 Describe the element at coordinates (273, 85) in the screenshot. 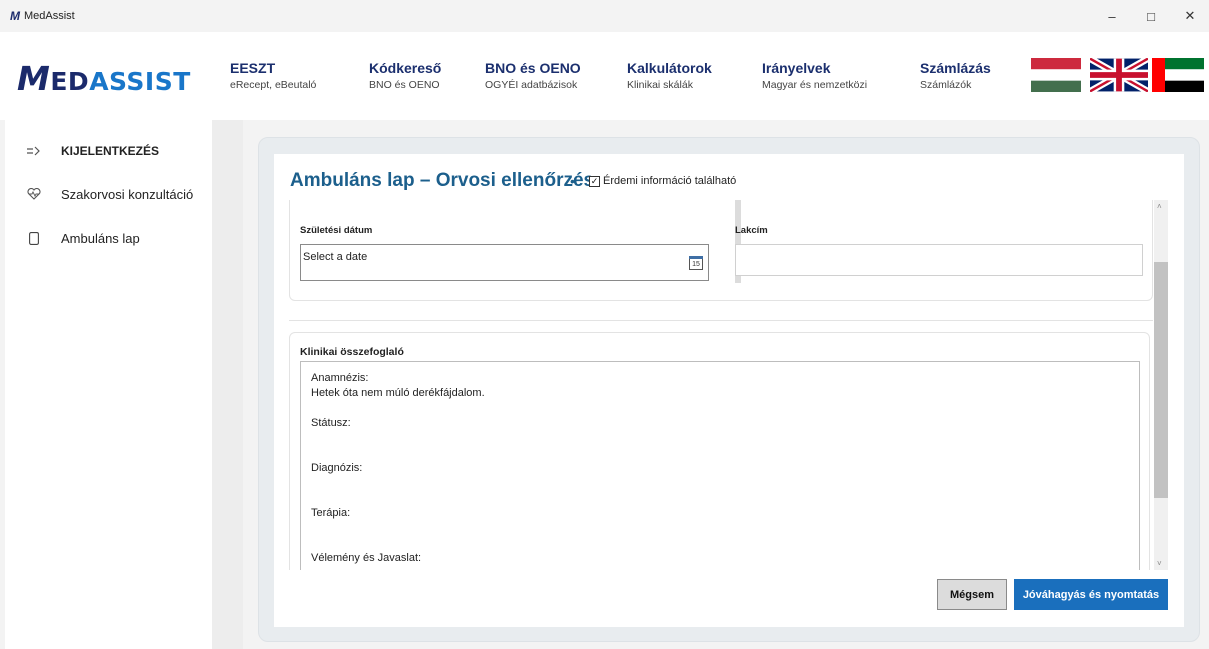

I see `nav-subtitle: eRecept, eBeutaló` at that location.